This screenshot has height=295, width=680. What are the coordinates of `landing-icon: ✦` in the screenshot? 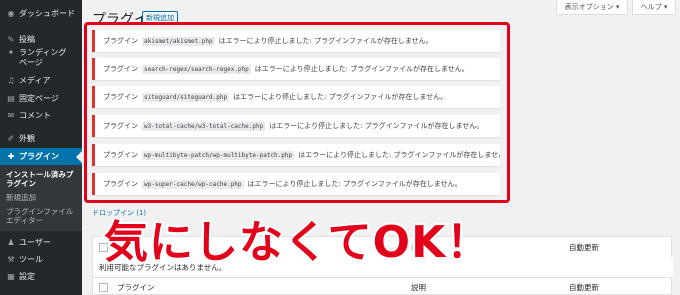 It's located at (11, 52).